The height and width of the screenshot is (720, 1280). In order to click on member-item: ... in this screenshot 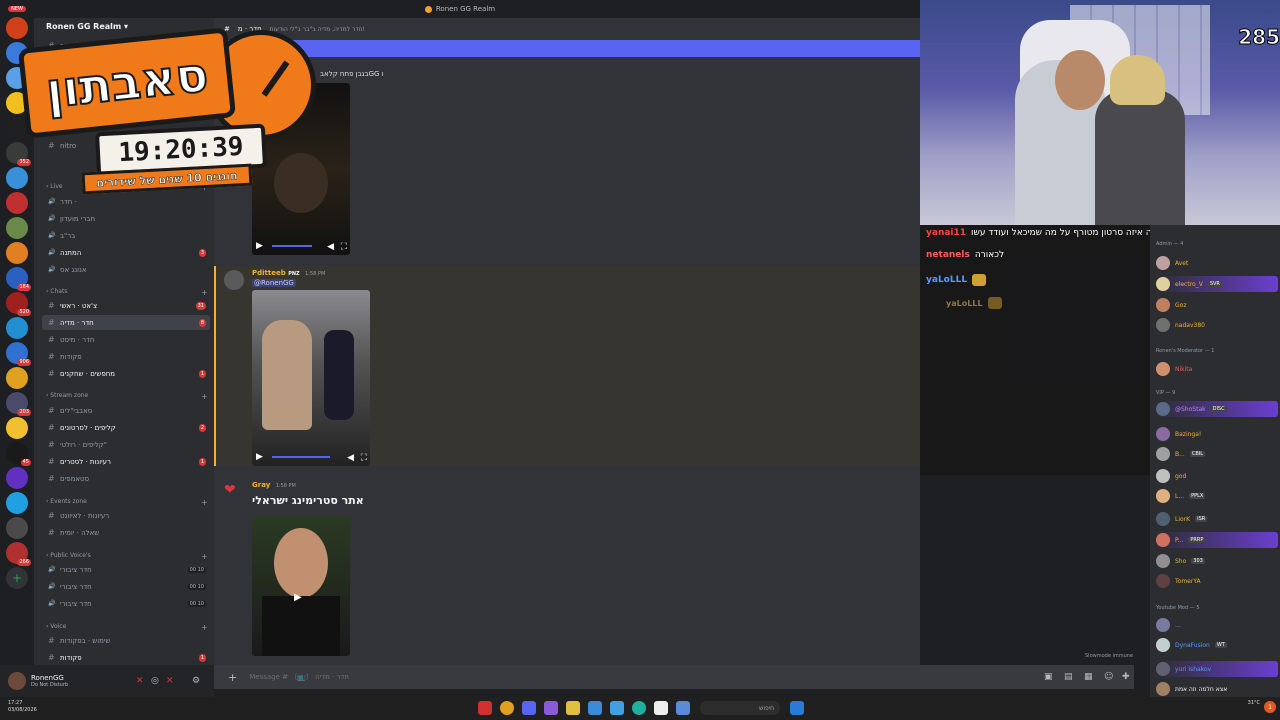, I will do `click(1216, 625)`.